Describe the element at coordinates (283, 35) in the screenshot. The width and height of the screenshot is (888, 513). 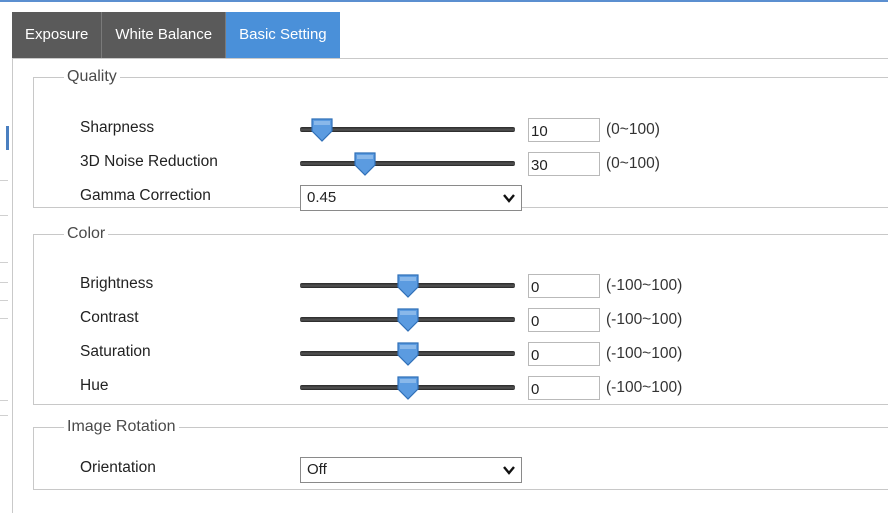
I see `tab-basic-setting: Basic Setting` at that location.